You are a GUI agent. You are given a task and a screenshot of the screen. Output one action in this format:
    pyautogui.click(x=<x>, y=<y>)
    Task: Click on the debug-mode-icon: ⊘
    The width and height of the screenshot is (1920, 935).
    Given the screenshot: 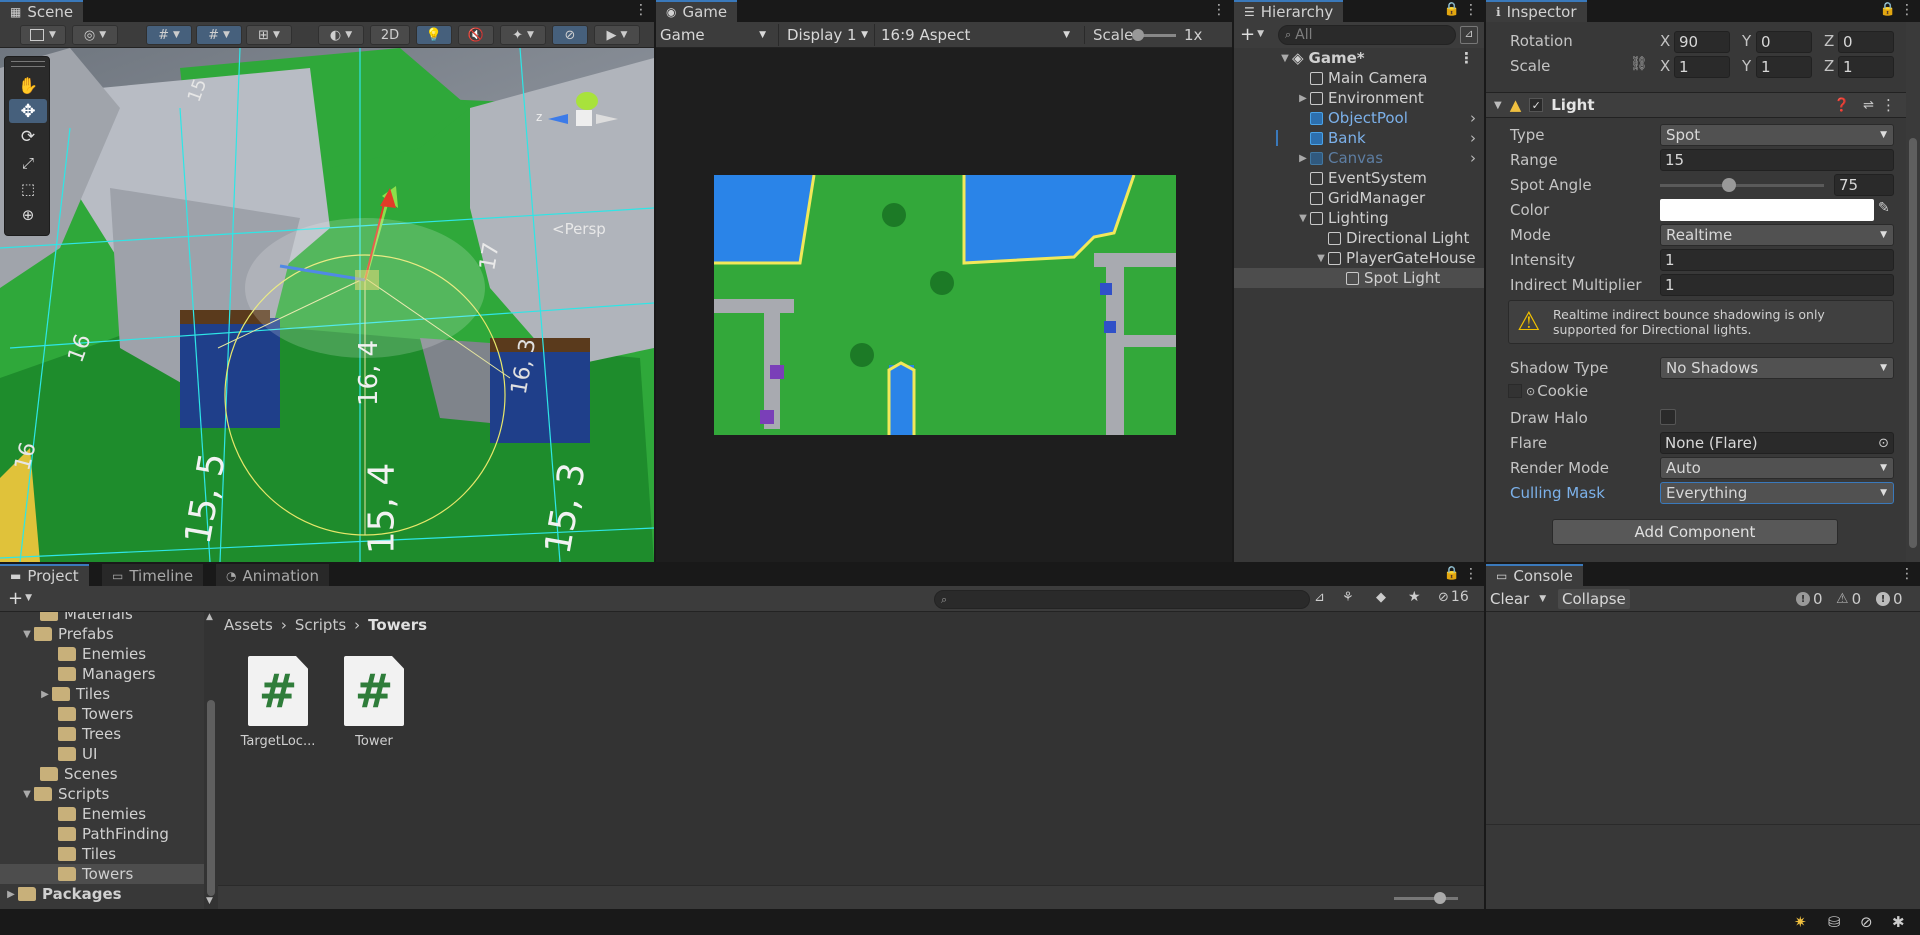 What is the action you would take?
    pyautogui.click(x=1866, y=922)
    